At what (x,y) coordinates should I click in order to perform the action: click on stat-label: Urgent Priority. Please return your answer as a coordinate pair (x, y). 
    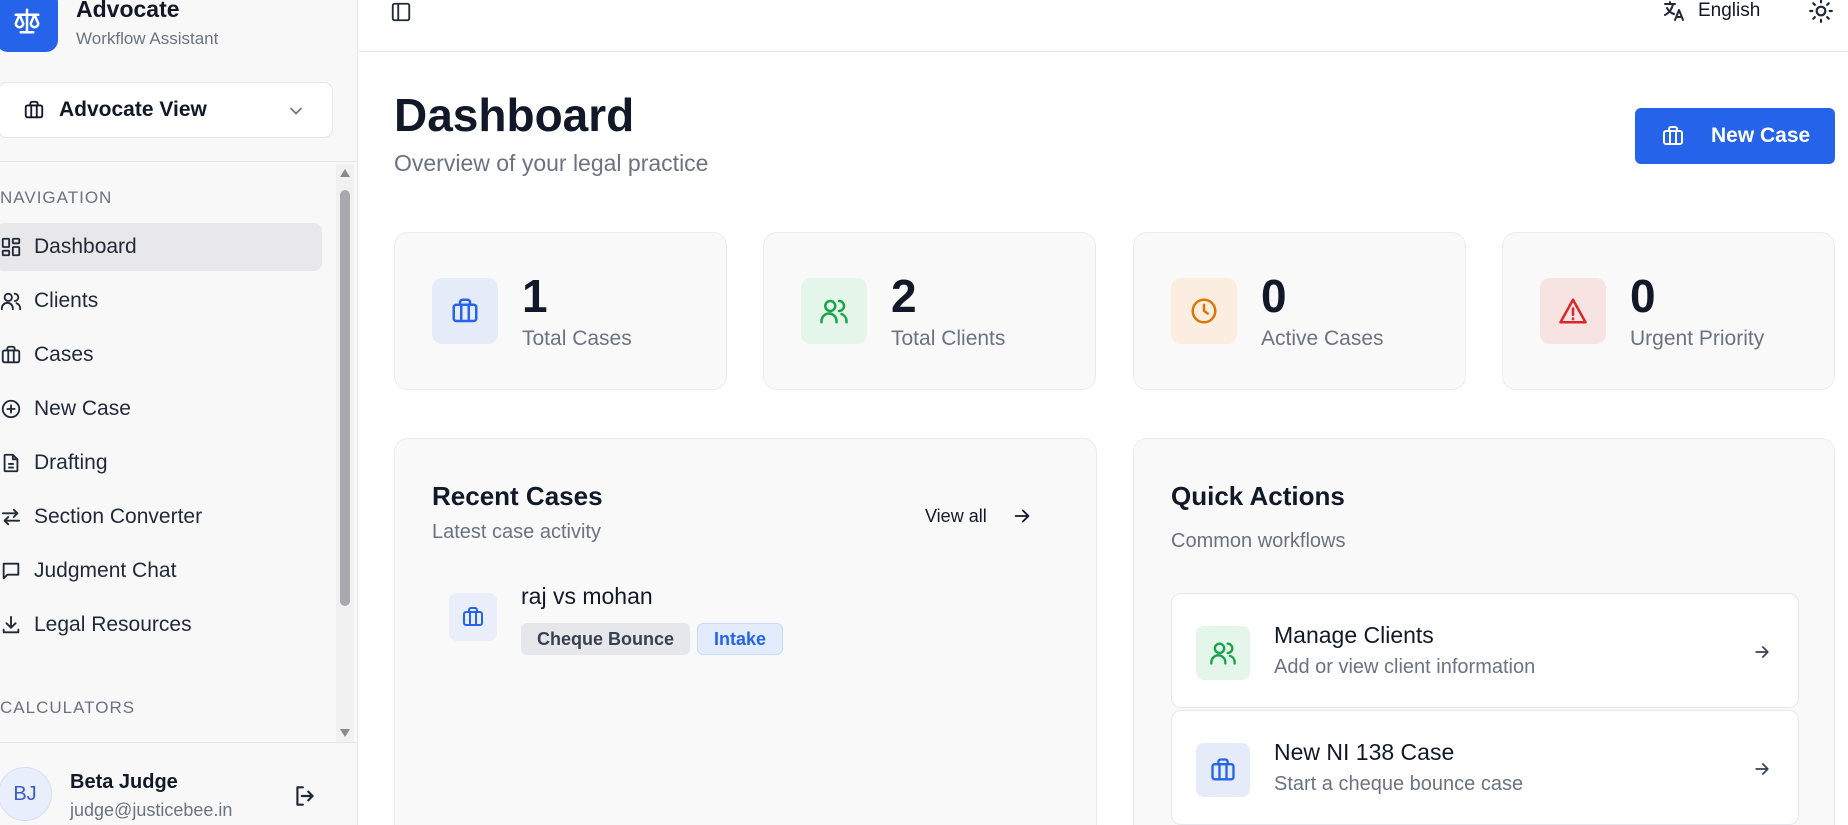
    Looking at the image, I should click on (1697, 338).